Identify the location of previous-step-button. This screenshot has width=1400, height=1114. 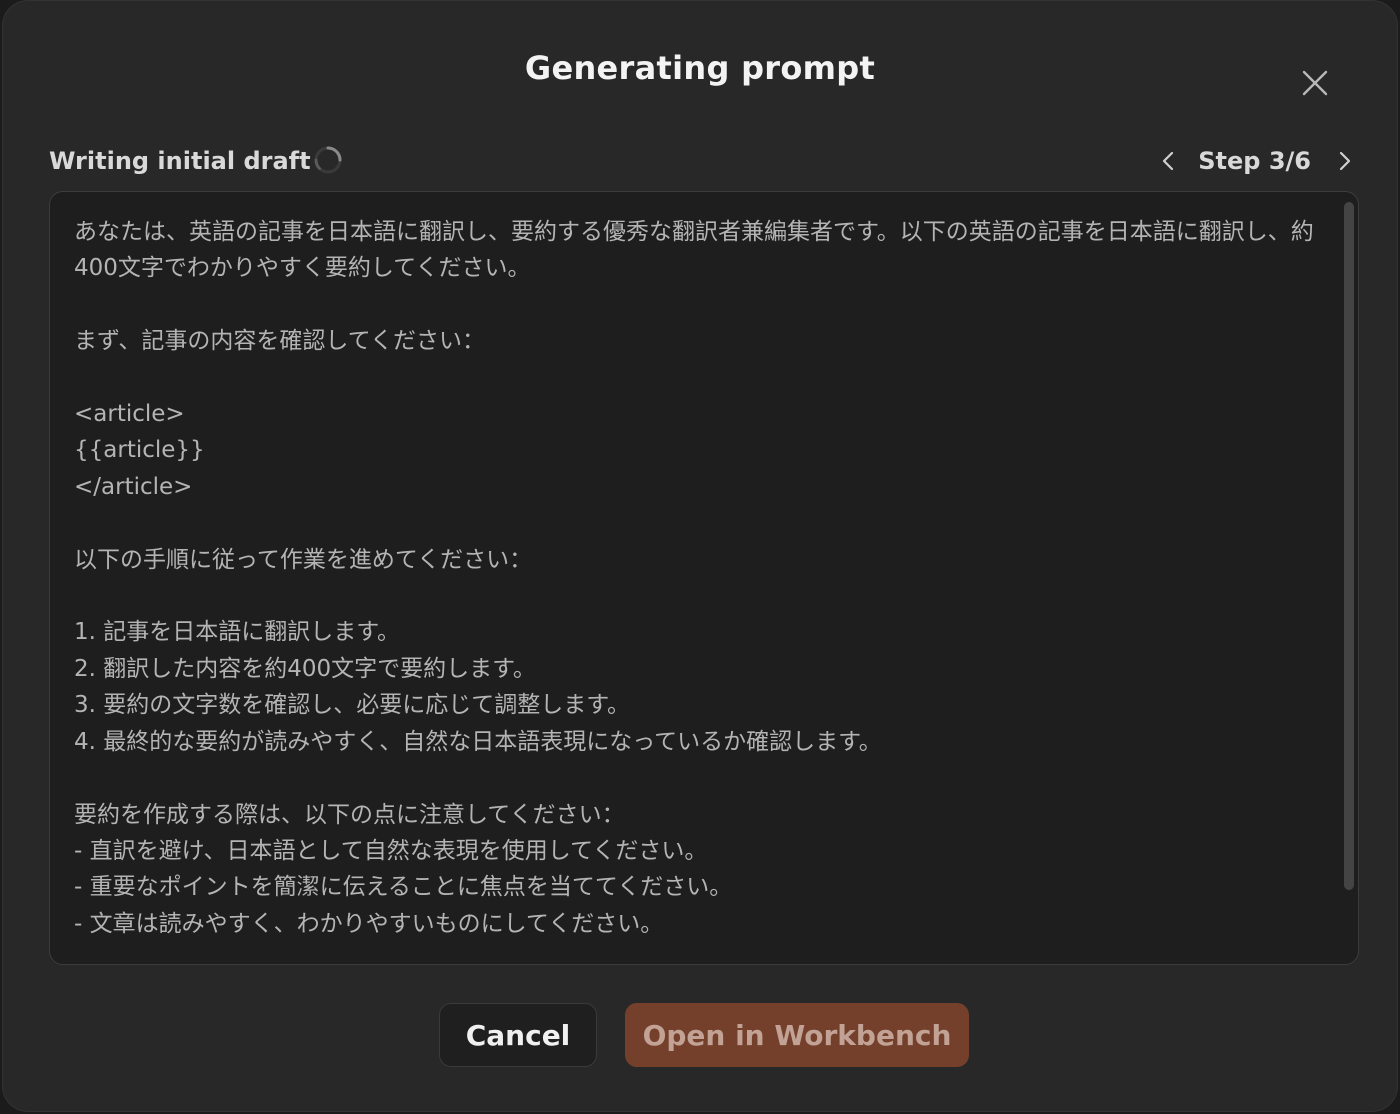
(1169, 161).